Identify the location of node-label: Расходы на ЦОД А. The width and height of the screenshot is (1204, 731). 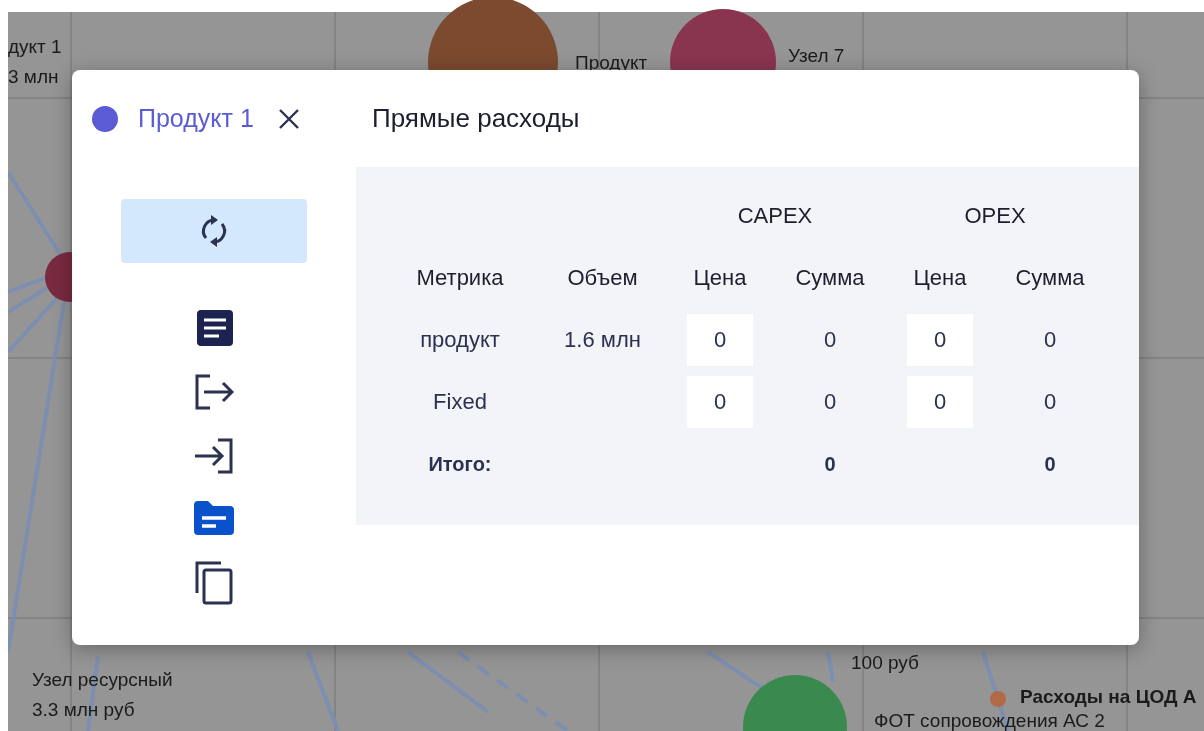
(1108, 697).